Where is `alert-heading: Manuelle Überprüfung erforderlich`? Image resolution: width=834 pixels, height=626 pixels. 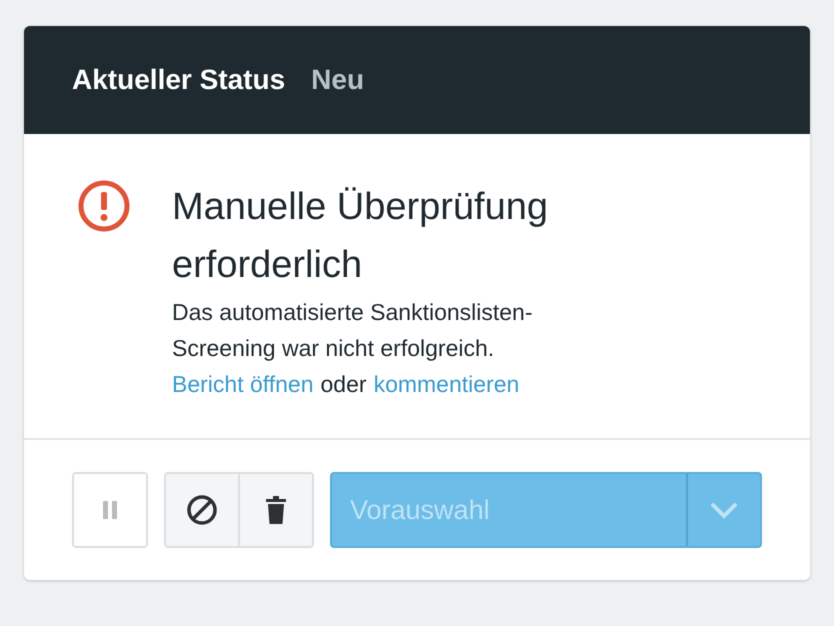
alert-heading: Manuelle Überprüfung erforderlich is located at coordinates (361, 236).